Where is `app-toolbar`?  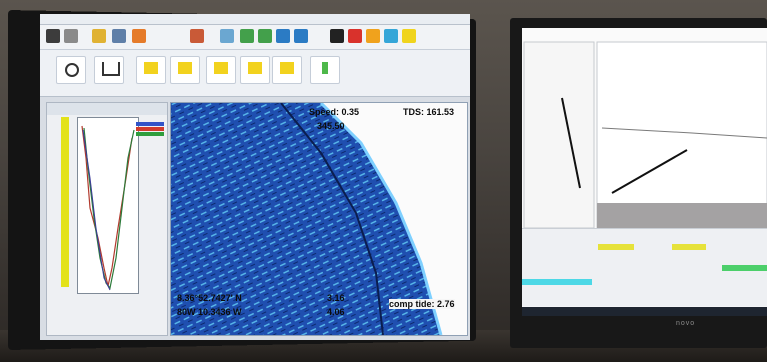
app-toolbar is located at coordinates (255, 37).